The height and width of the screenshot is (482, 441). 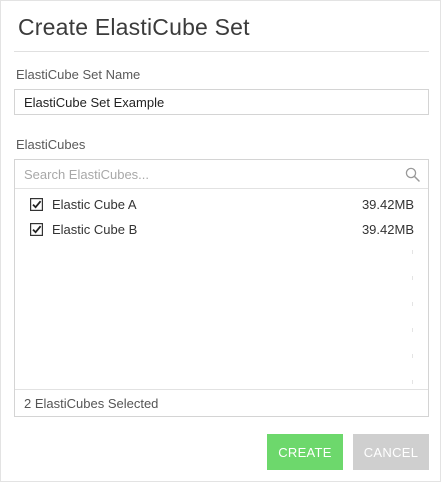 I want to click on scroll-track, so click(x=412, y=320).